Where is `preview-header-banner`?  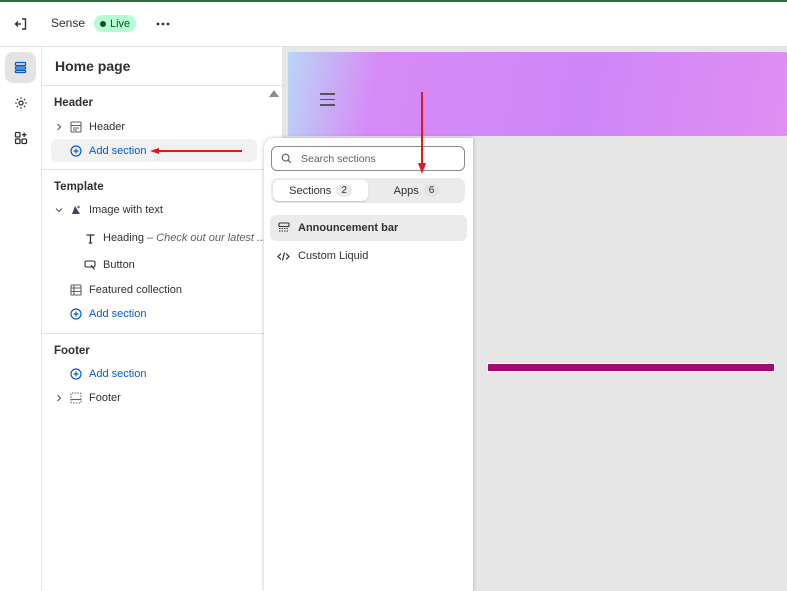
preview-header-banner is located at coordinates (537, 94).